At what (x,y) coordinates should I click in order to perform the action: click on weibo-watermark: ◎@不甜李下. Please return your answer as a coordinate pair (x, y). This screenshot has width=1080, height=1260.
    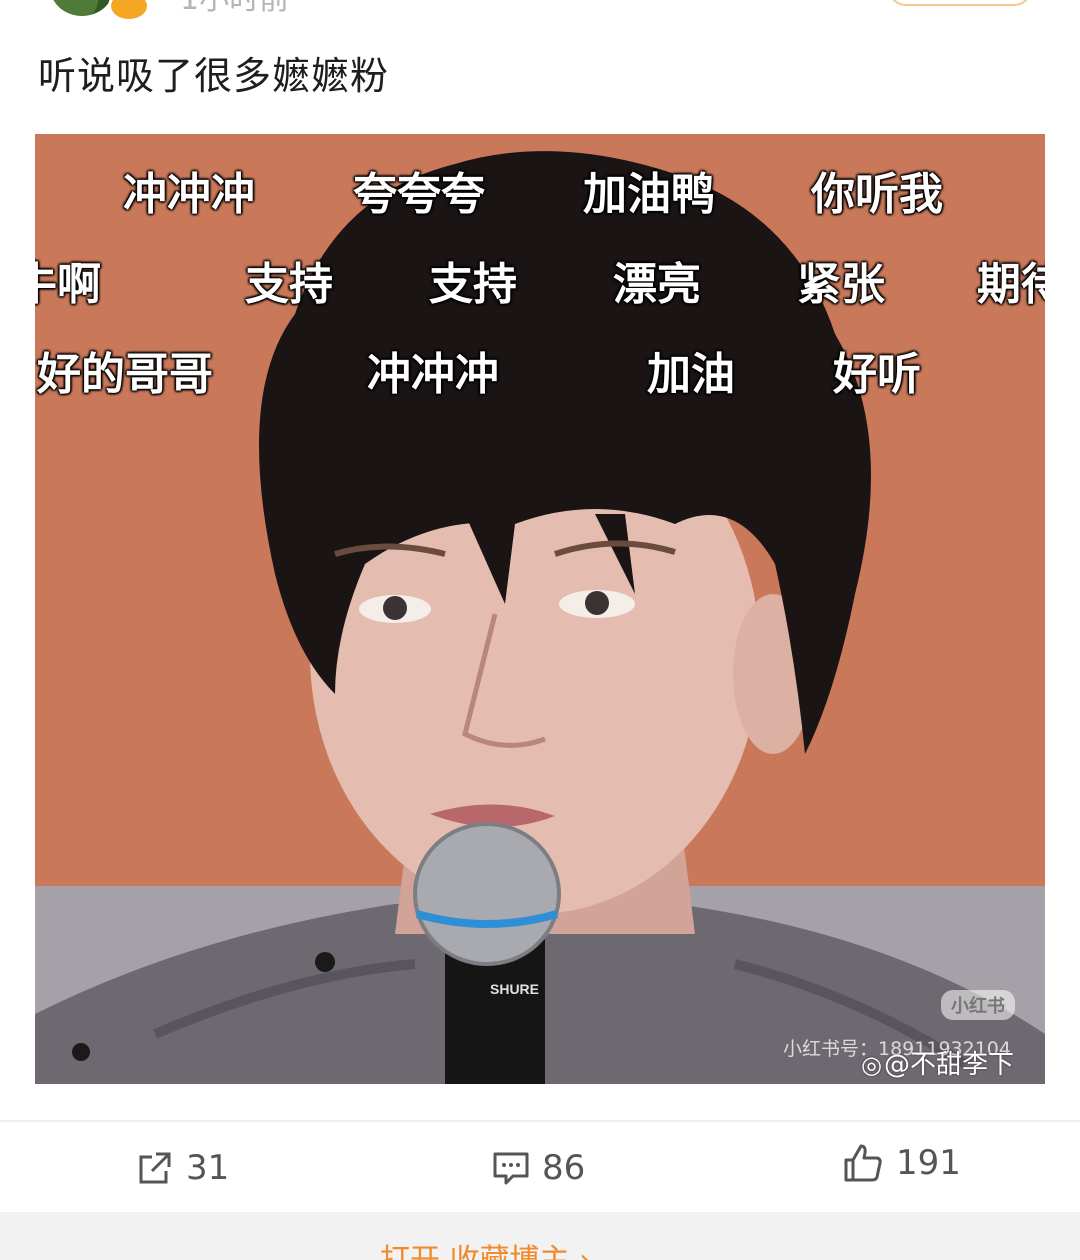
    Looking at the image, I should click on (937, 1062).